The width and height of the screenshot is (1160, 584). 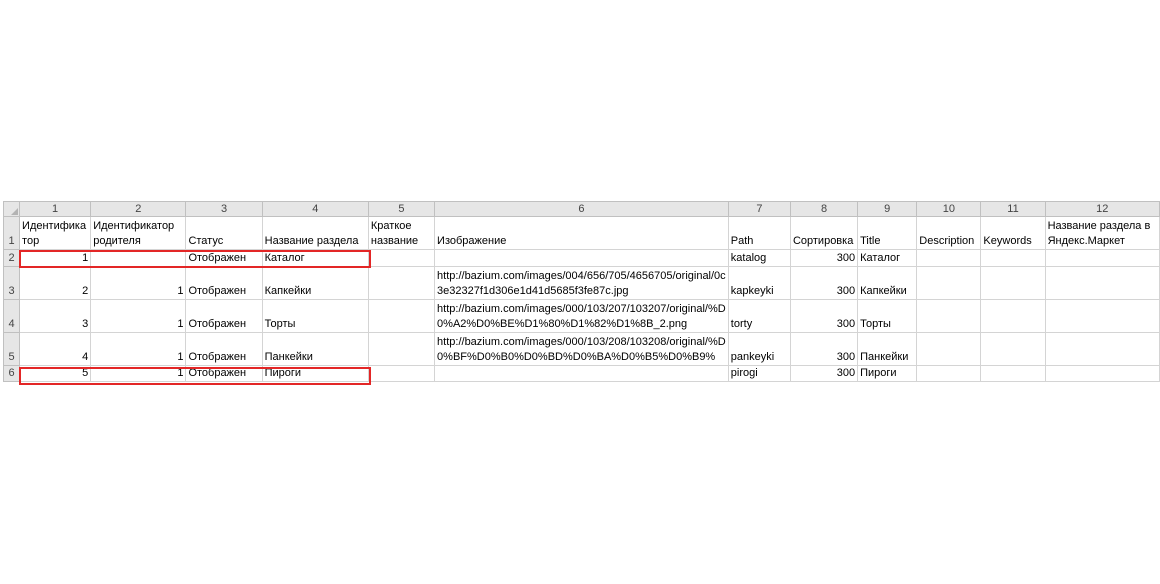 What do you see at coordinates (1013, 209) in the screenshot?
I see `column-header: 11` at bounding box center [1013, 209].